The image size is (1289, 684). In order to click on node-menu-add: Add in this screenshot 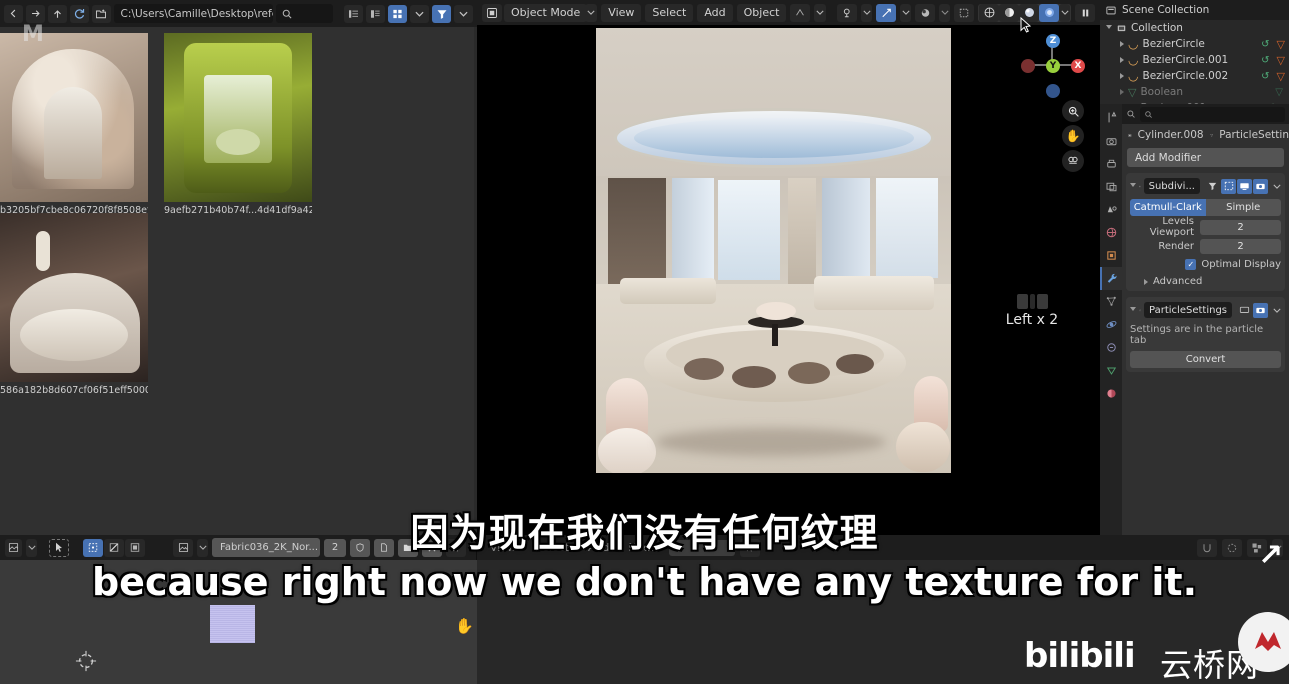, I will do `click(598, 548)`.